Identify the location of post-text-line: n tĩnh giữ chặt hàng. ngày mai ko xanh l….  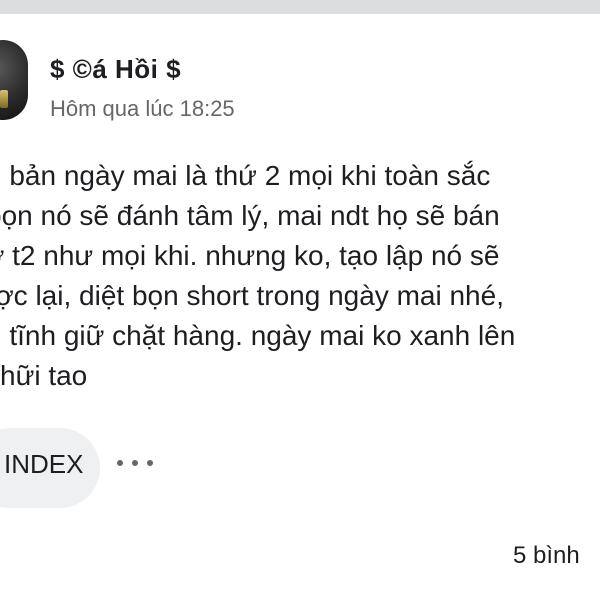
(258, 335).